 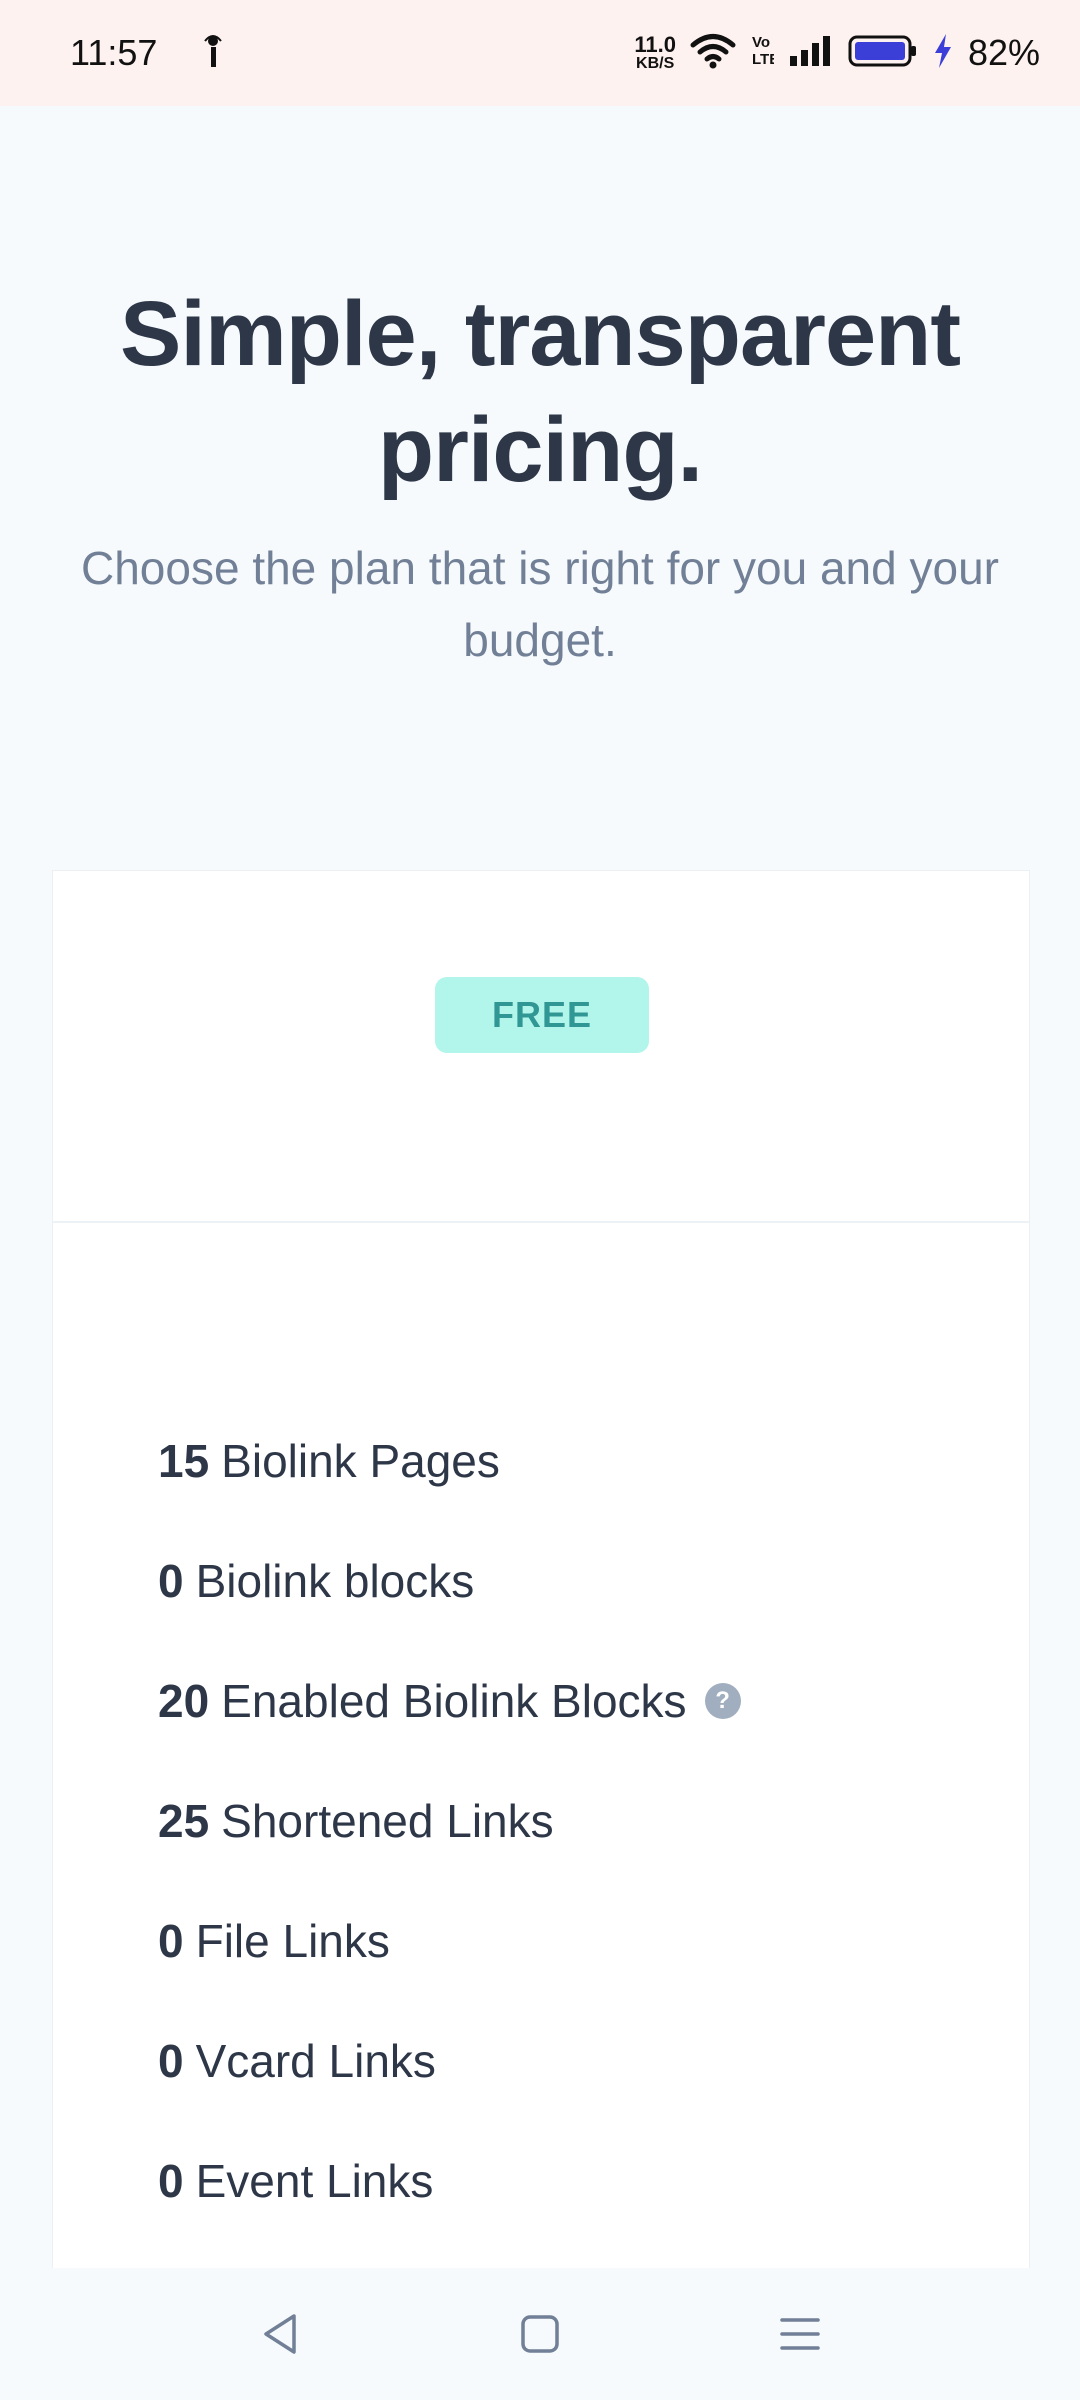 What do you see at coordinates (655, 44) in the screenshot?
I see `network-speed-value: 11.0` at bounding box center [655, 44].